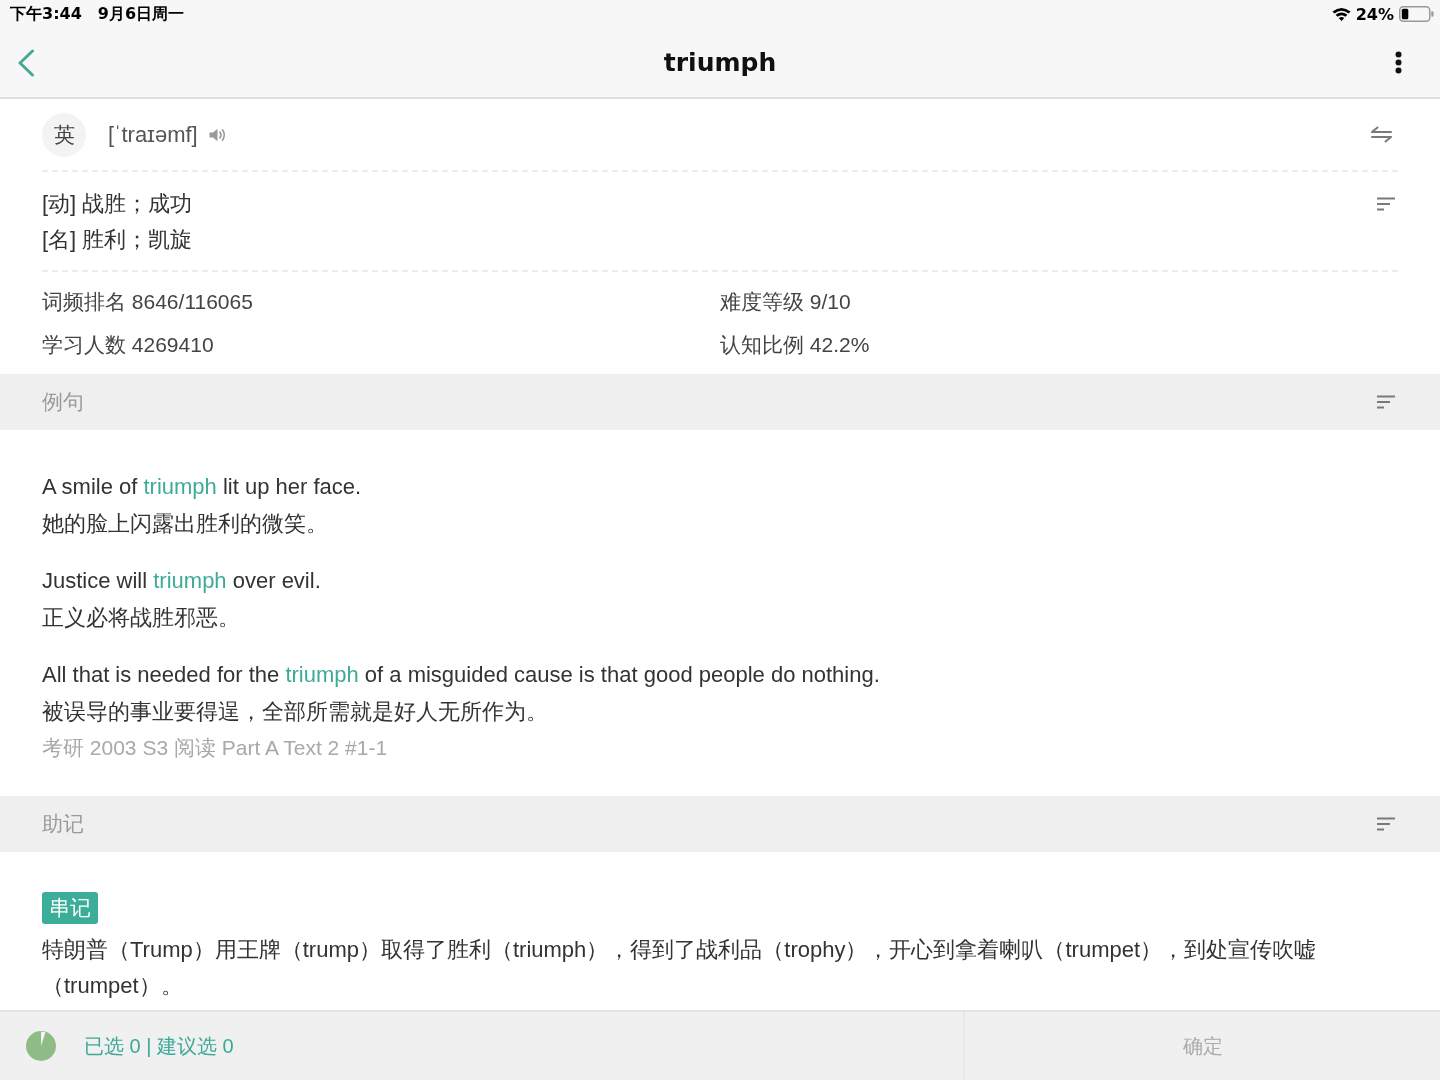 This screenshot has width=1440, height=1080. Describe the element at coordinates (117, 204) in the screenshot. I see `definition-text: [动] 战胜；成功` at that location.